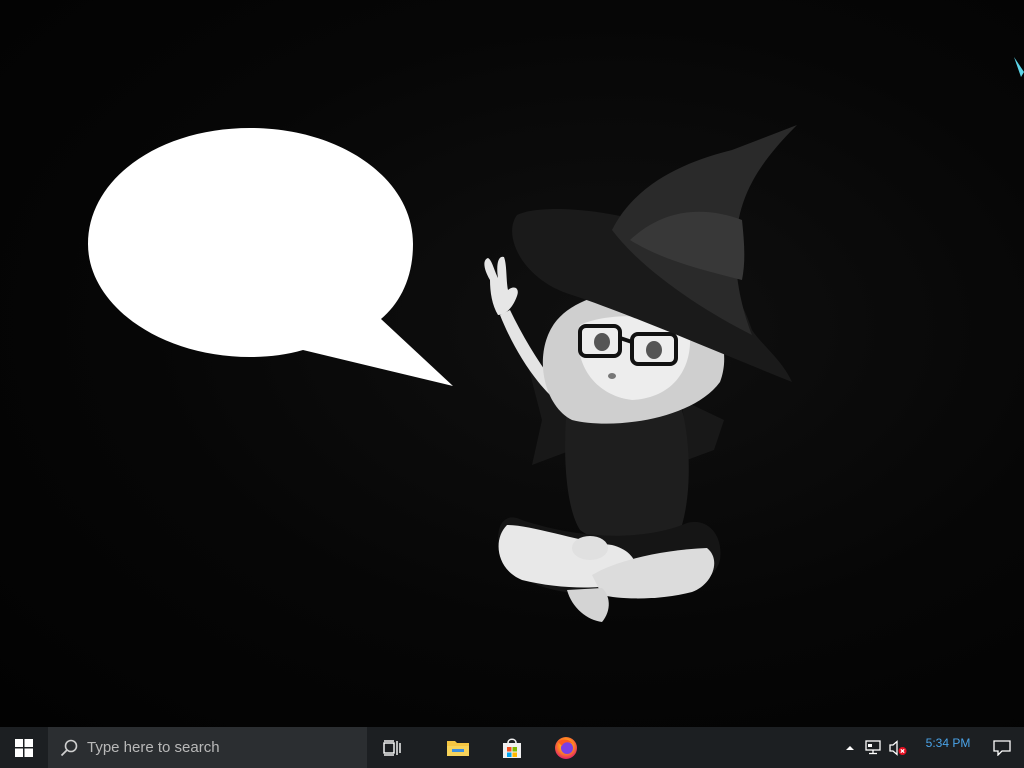  I want to click on notification-icon, so click(1002, 747).